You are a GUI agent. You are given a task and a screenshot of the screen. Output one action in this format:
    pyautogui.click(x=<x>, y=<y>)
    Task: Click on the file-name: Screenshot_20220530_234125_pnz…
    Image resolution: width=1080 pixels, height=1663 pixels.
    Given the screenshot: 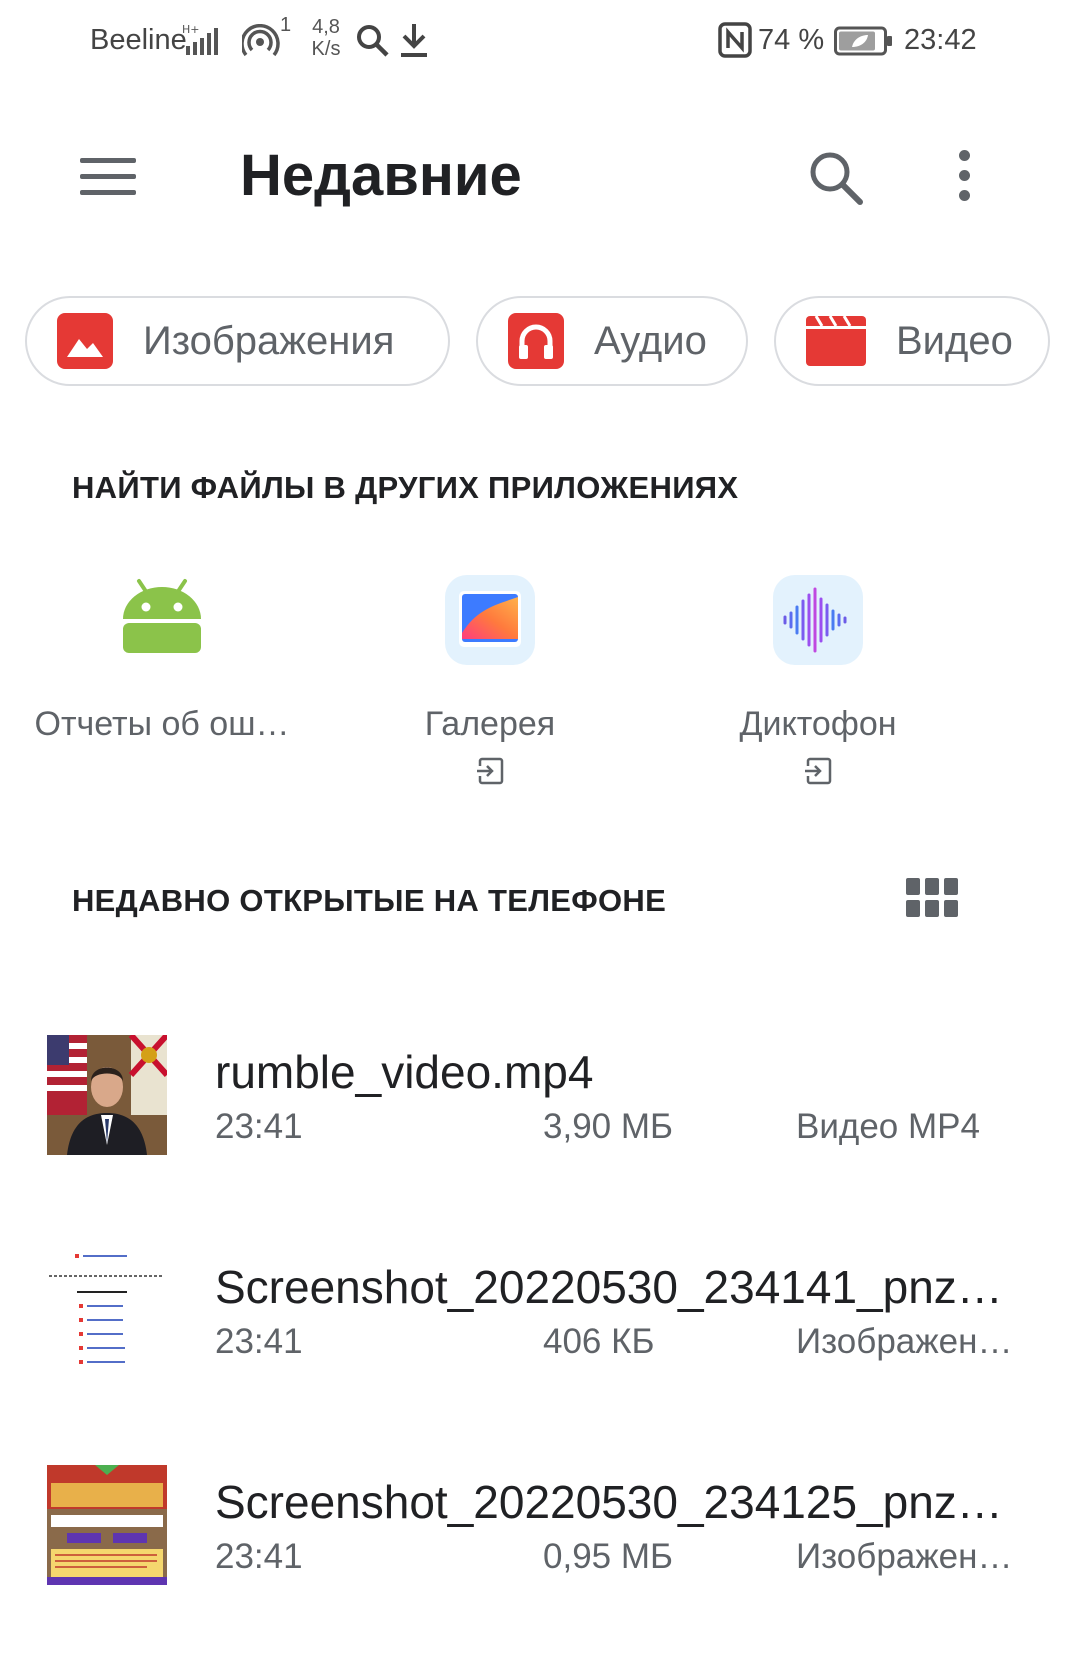 What is the action you would take?
    pyautogui.click(x=609, y=1502)
    